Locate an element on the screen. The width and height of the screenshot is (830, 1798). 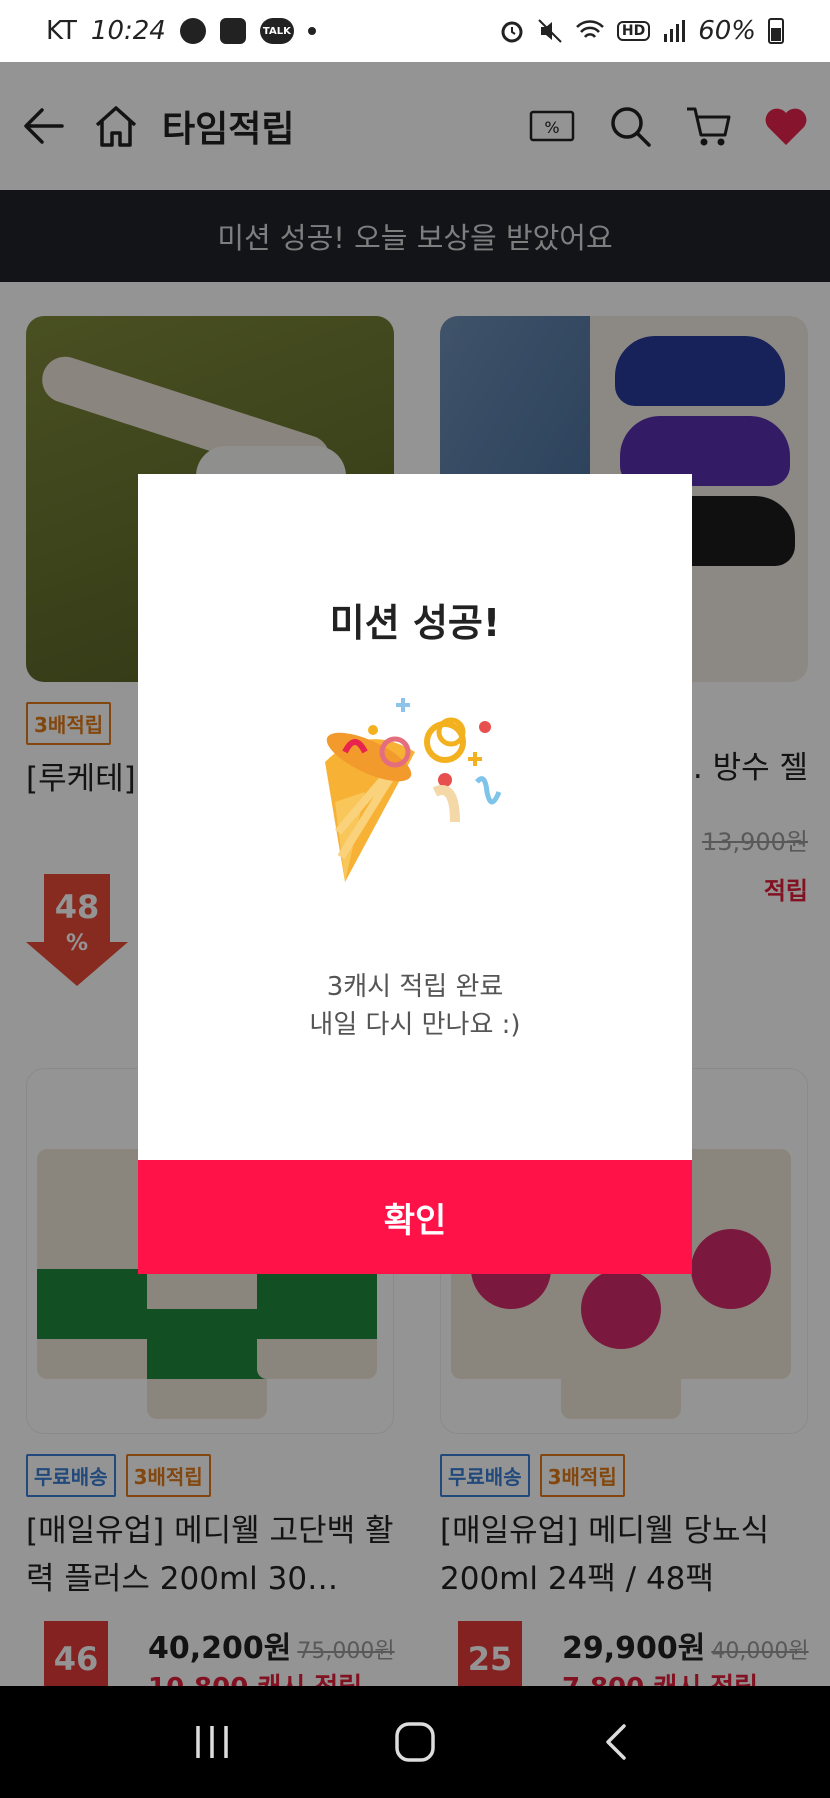
message-line-2: 내일 다시 만나요 :) is located at coordinates (415, 1025).